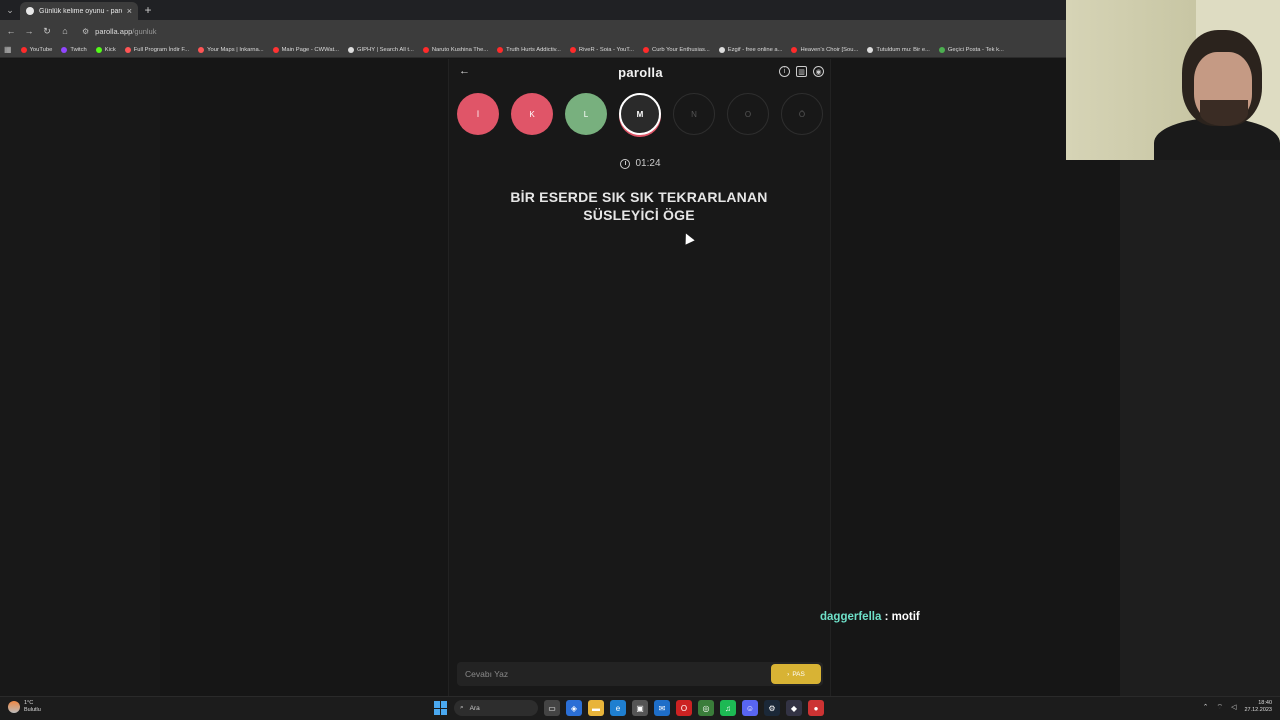  I want to click on weather-temp: 1°C, so click(29, 703).